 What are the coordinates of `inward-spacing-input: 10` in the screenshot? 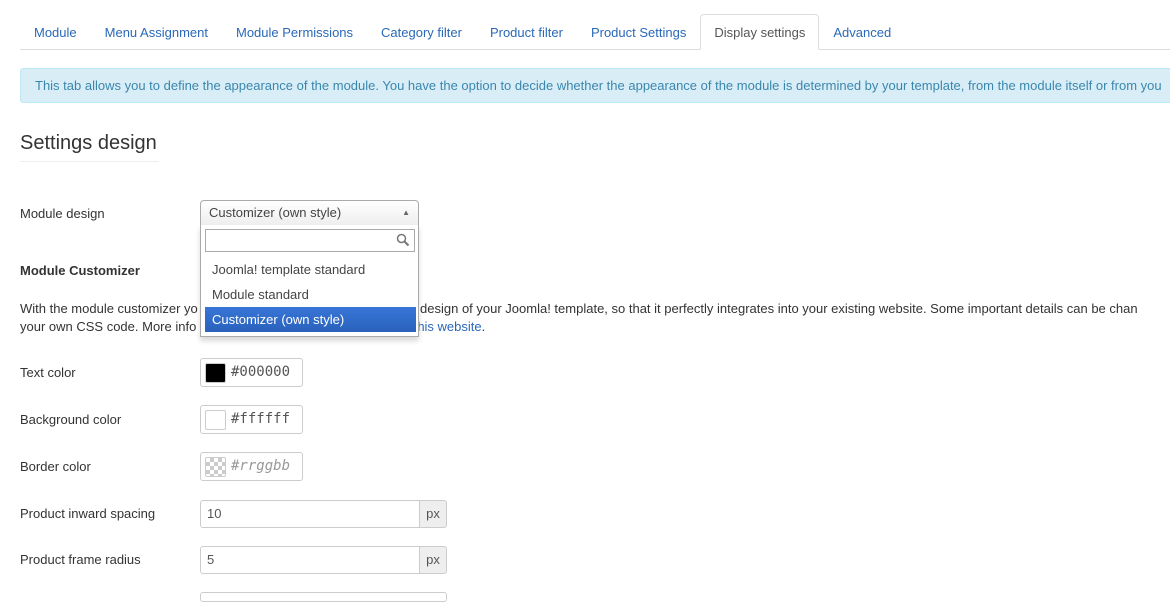 It's located at (310, 514).